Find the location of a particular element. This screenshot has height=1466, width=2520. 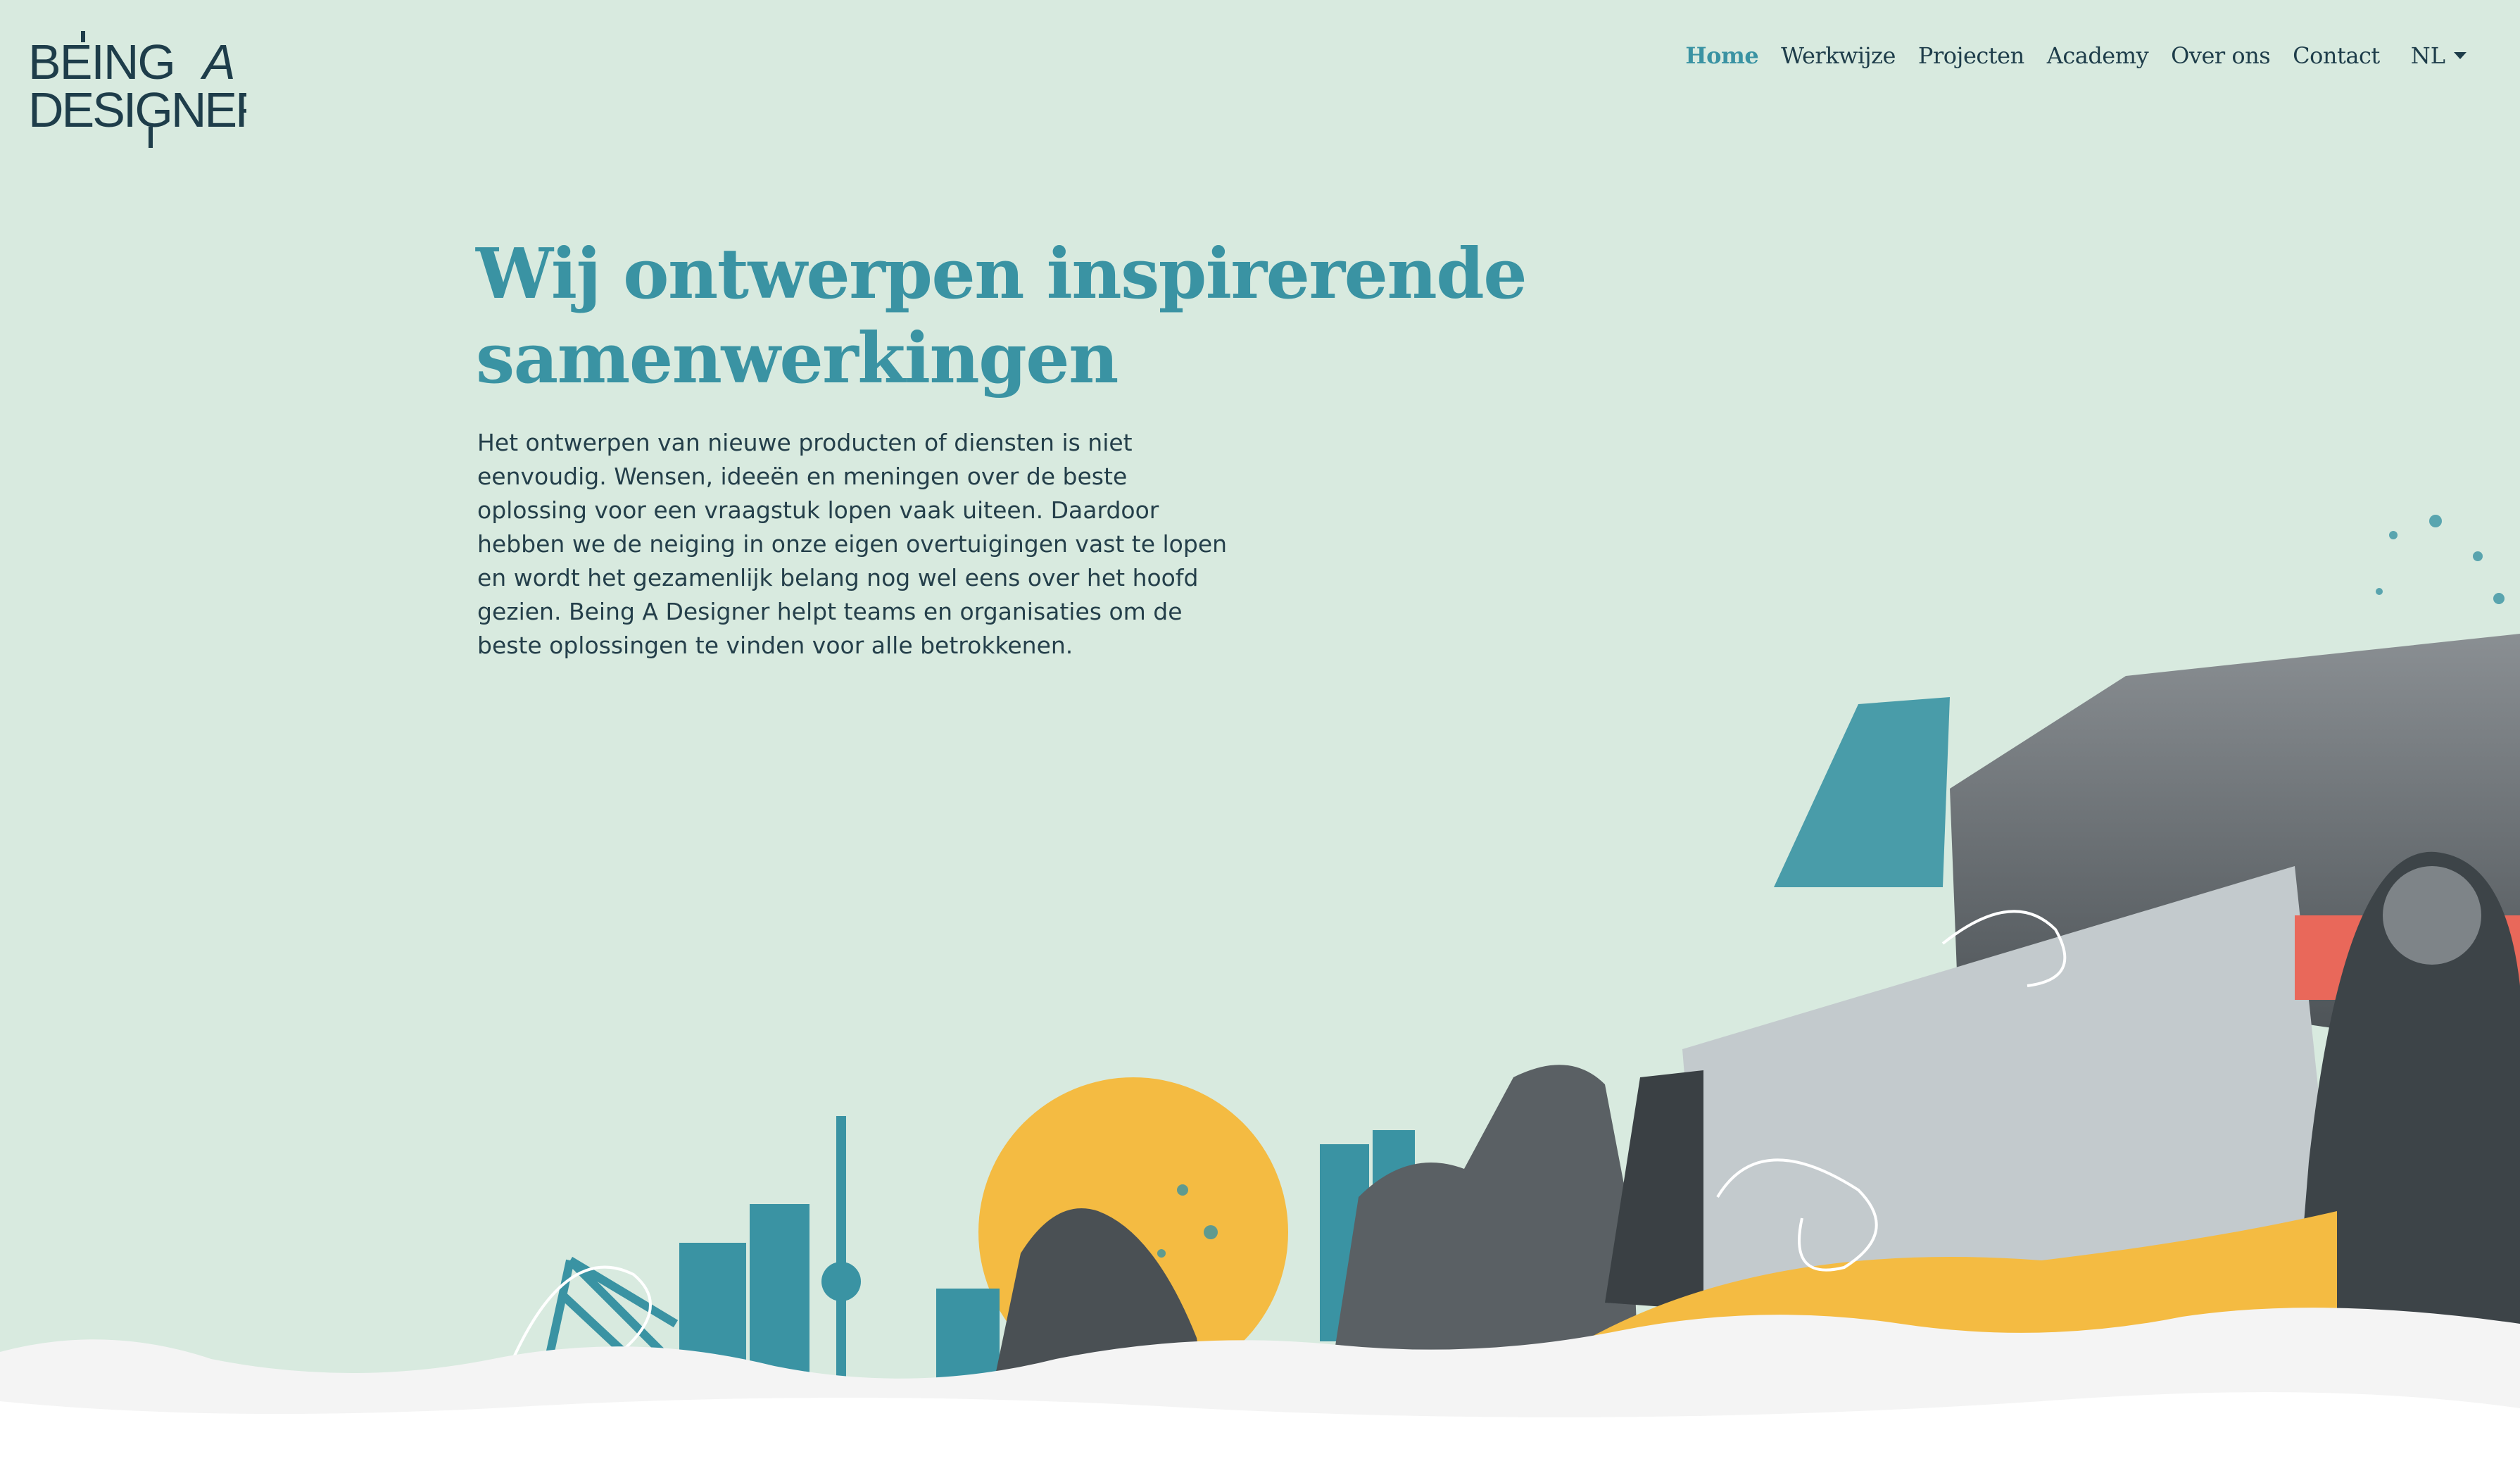

language-label: NL is located at coordinates (2427, 55).